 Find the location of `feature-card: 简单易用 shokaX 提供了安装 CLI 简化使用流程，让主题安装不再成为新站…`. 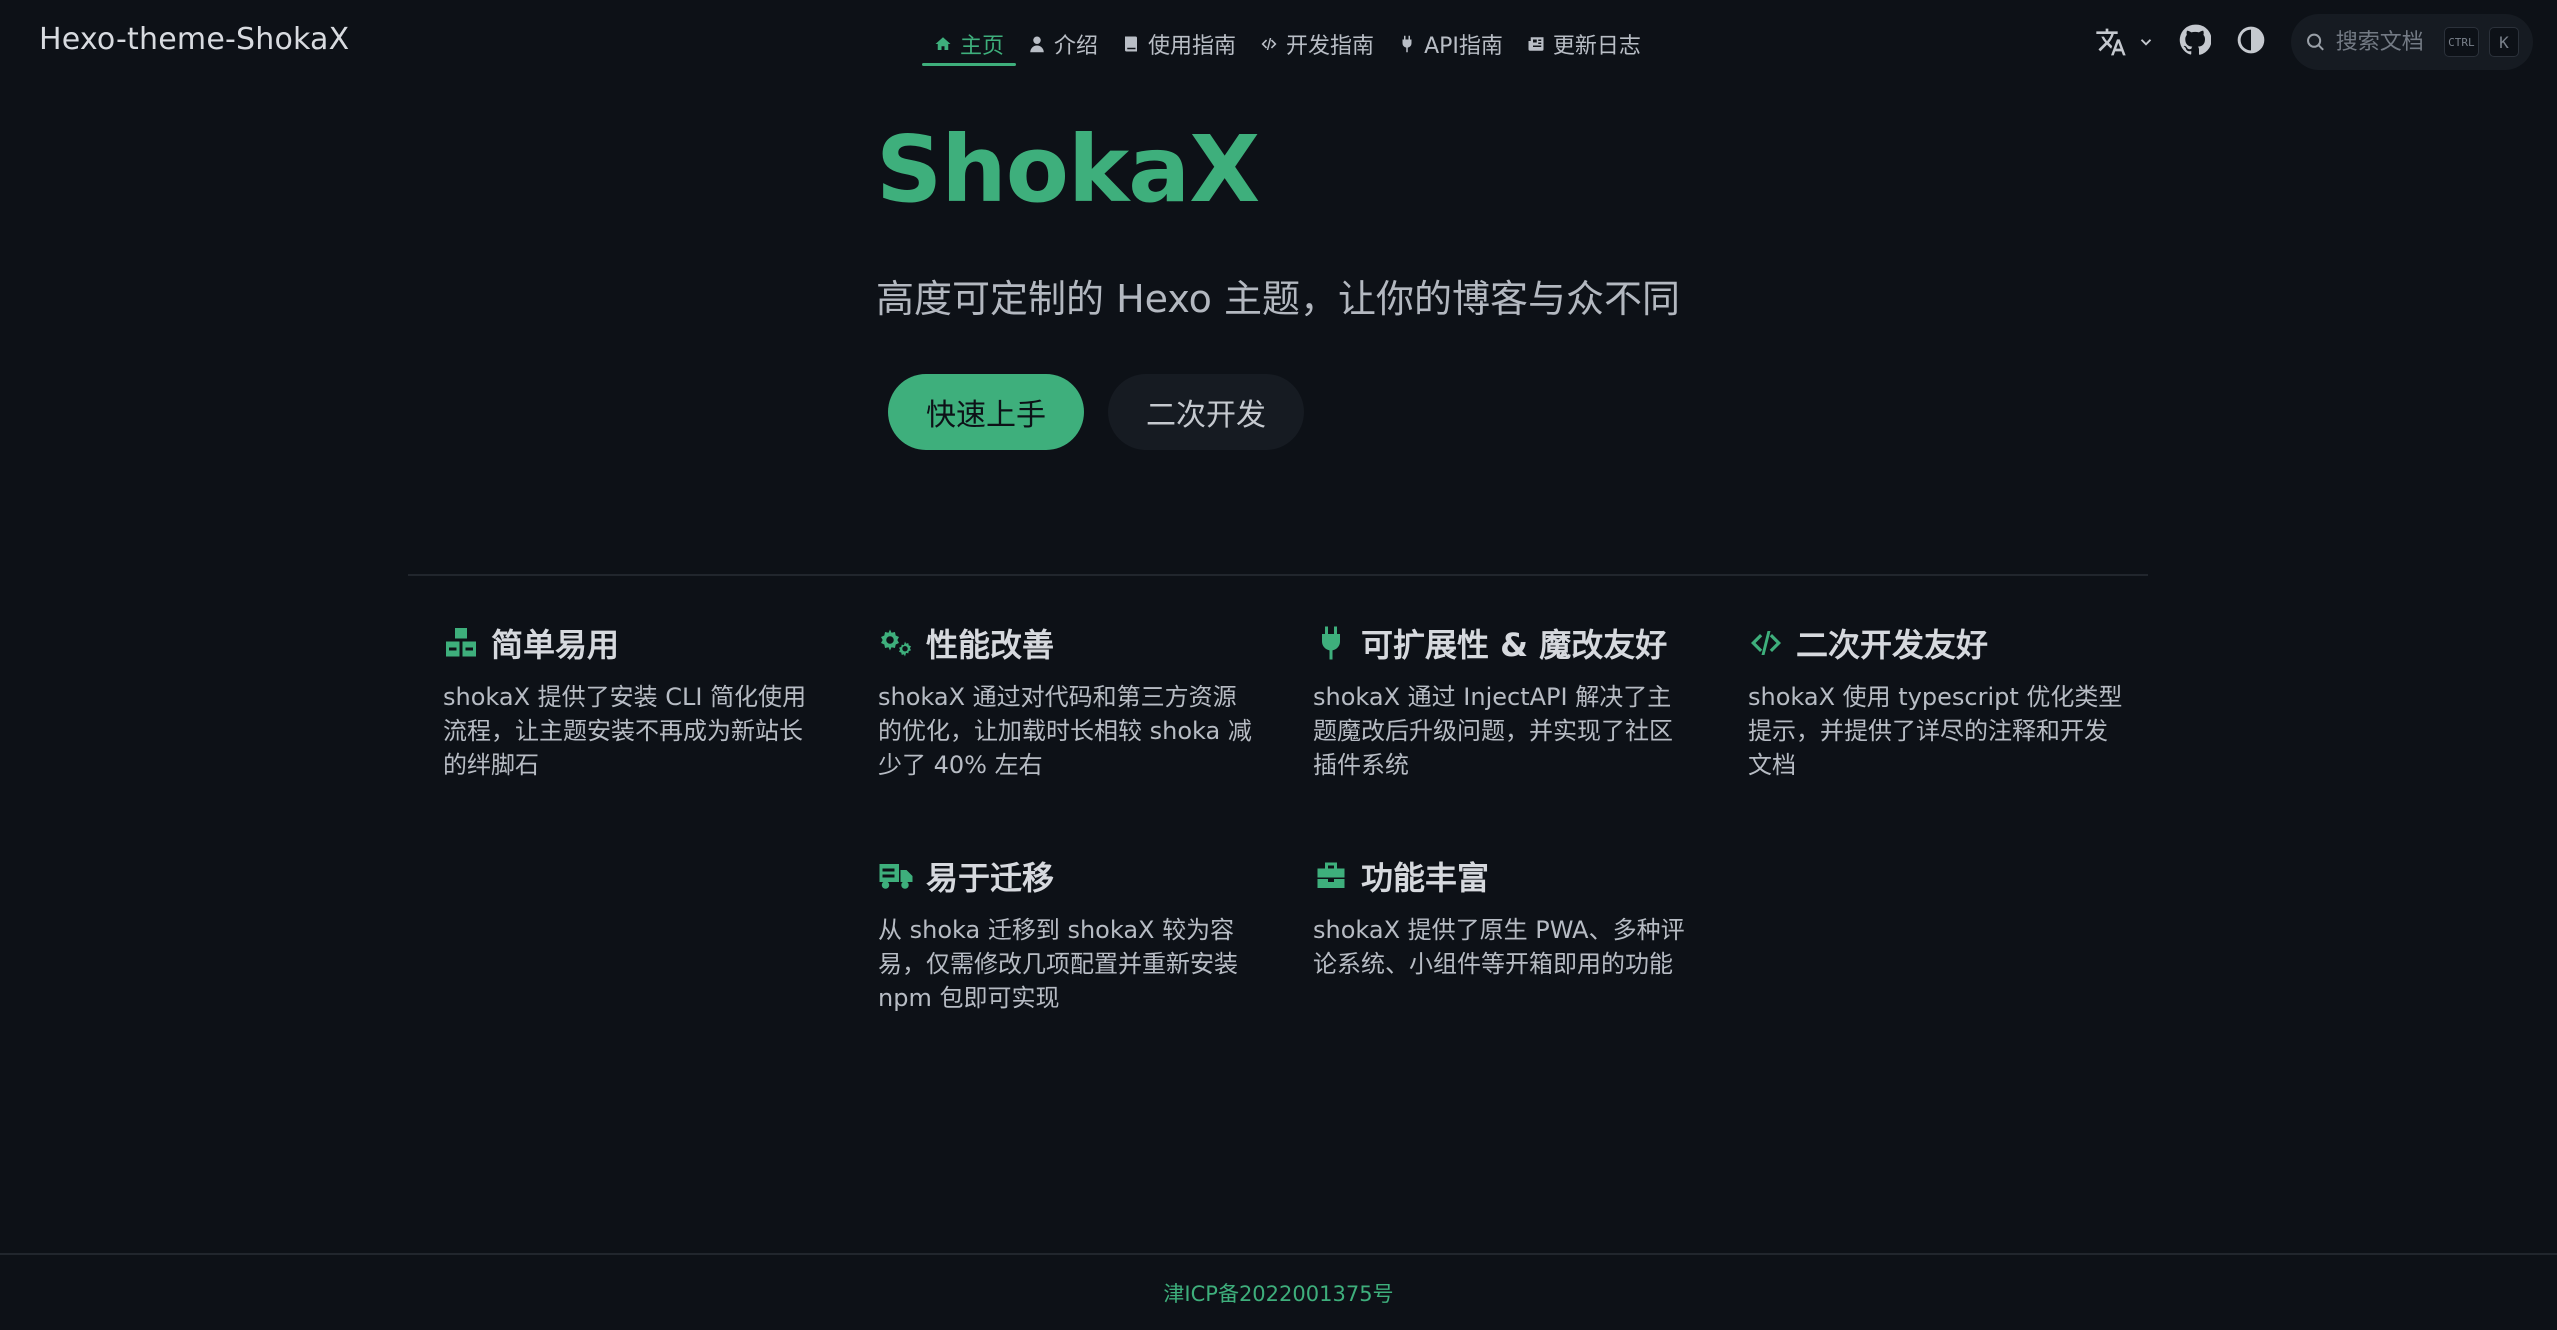

feature-card: 简单易用 shokaX 提供了安装 CLI 简化使用流程，让主题安装不再成为新站… is located at coordinates (633, 701).